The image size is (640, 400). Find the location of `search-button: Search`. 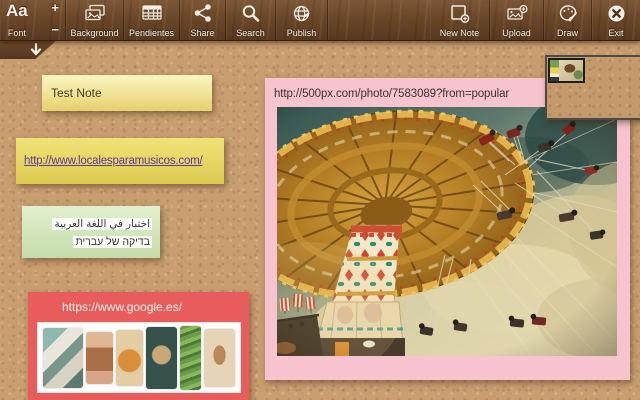

search-button: Search is located at coordinates (251, 20).